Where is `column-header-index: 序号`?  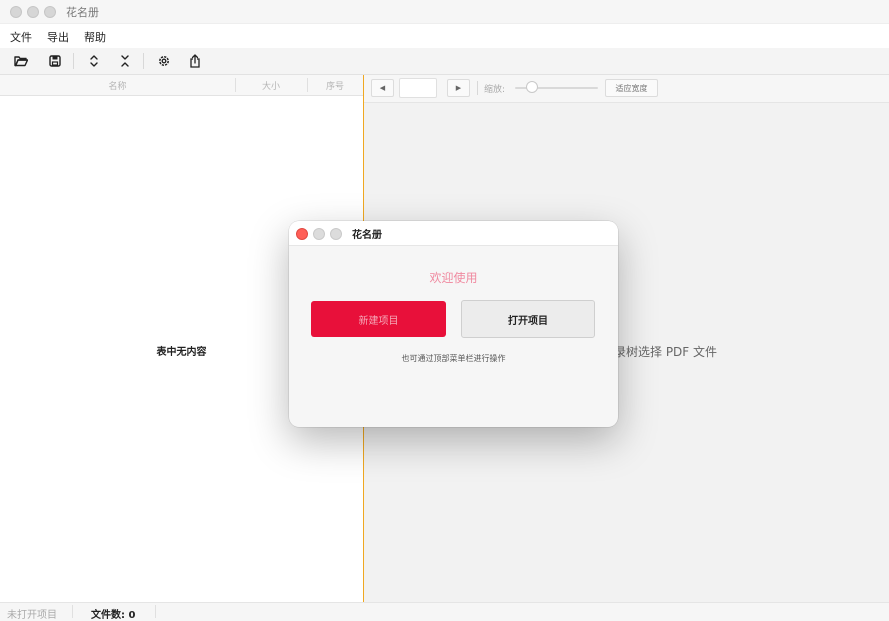
column-header-index: 序号 is located at coordinates (335, 85).